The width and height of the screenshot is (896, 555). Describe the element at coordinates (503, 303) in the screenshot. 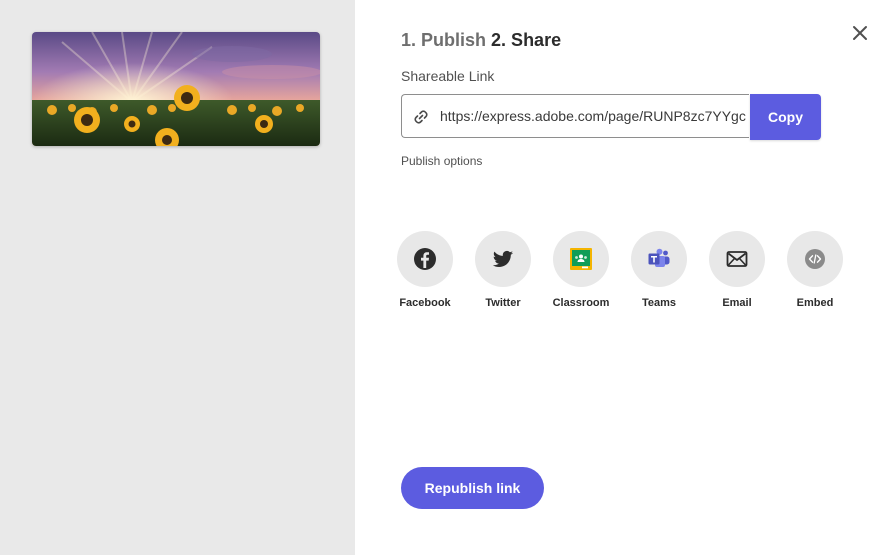

I see `share-label: Twitter` at that location.